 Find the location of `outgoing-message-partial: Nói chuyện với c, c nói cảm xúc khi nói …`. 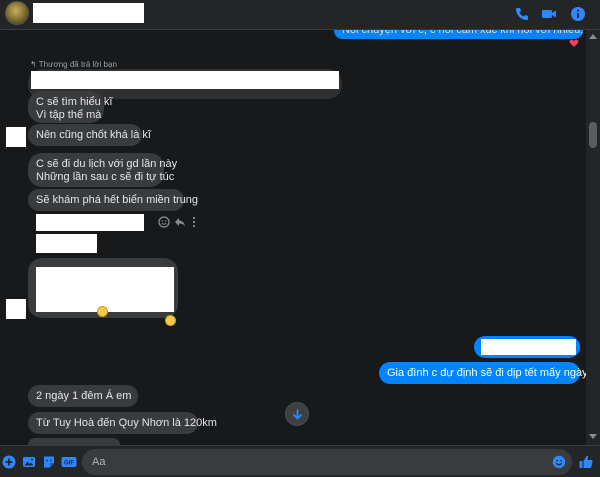

outgoing-message-partial: Nói chuyện với c, c nói cảm xúc khi nói … is located at coordinates (458, 34).